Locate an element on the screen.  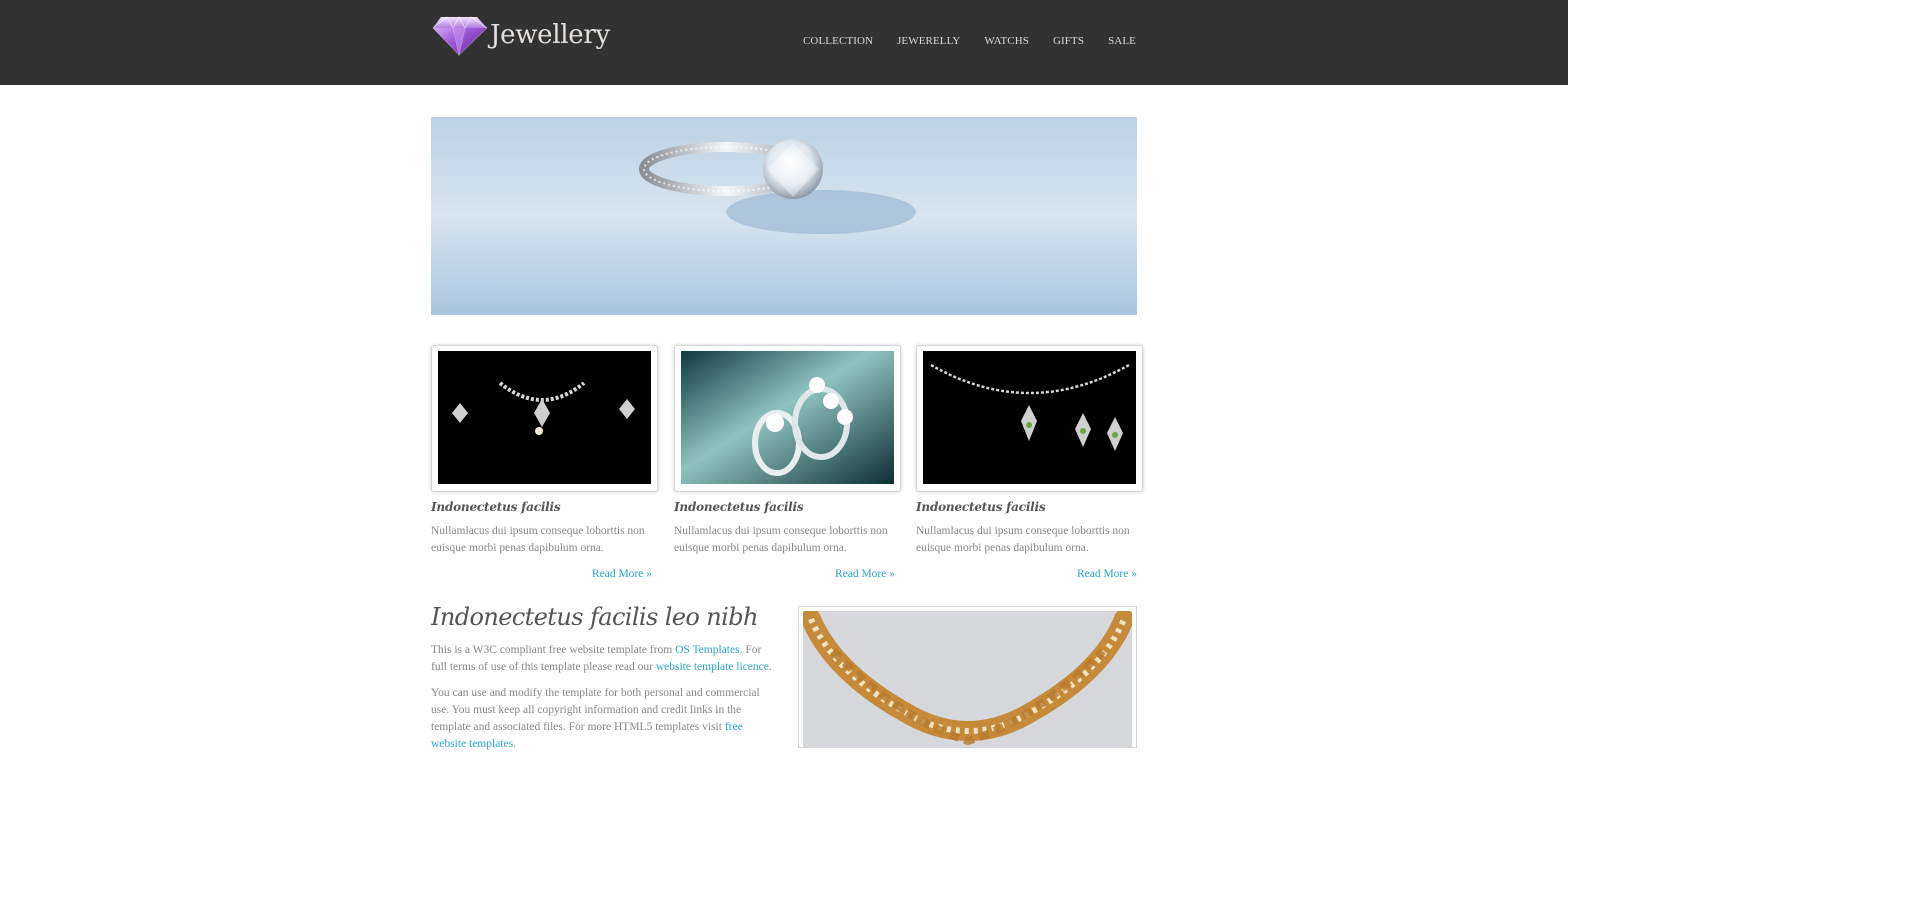
diamond-icon is located at coordinates (460, 35).